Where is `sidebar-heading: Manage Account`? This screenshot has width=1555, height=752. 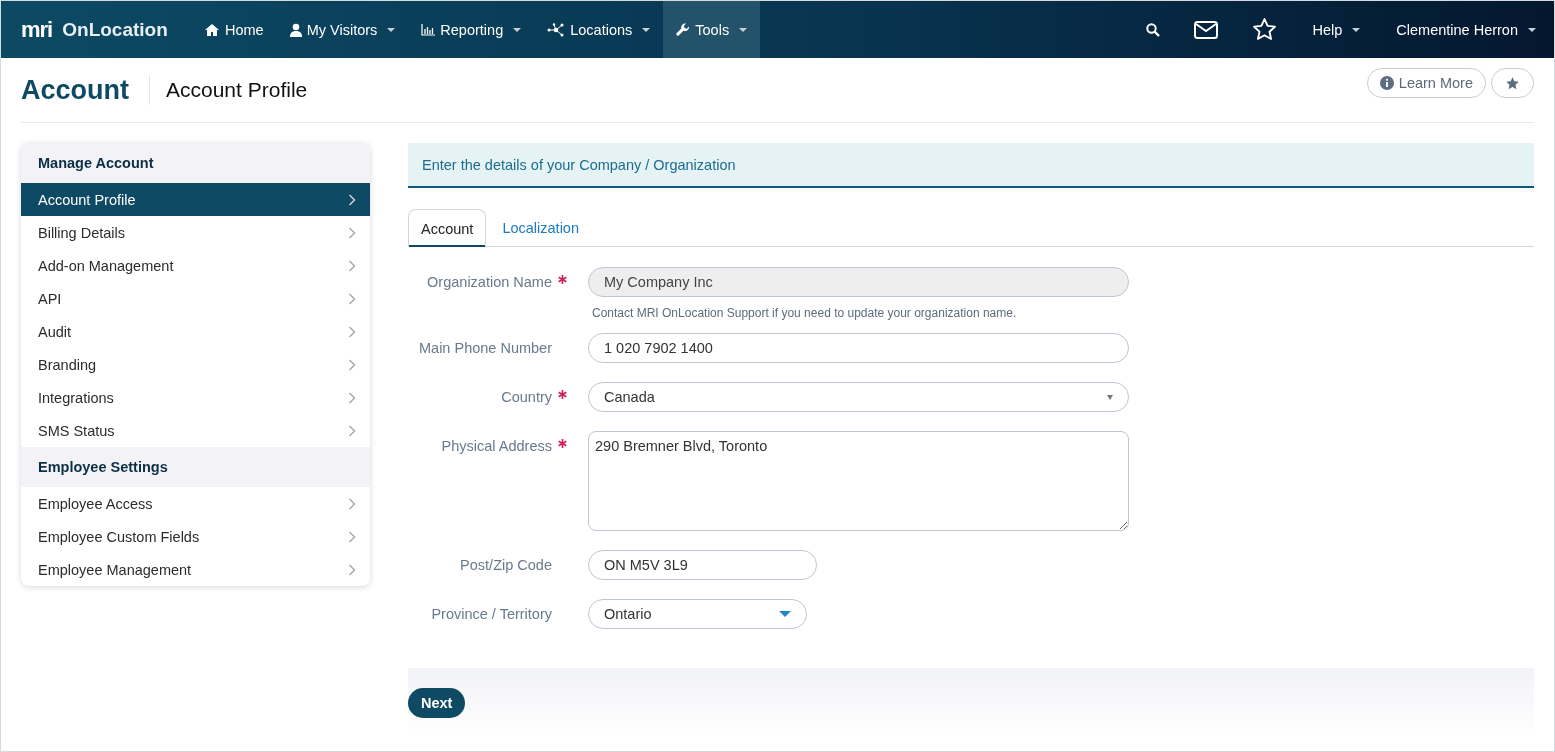
sidebar-heading: Manage Account is located at coordinates (195, 163).